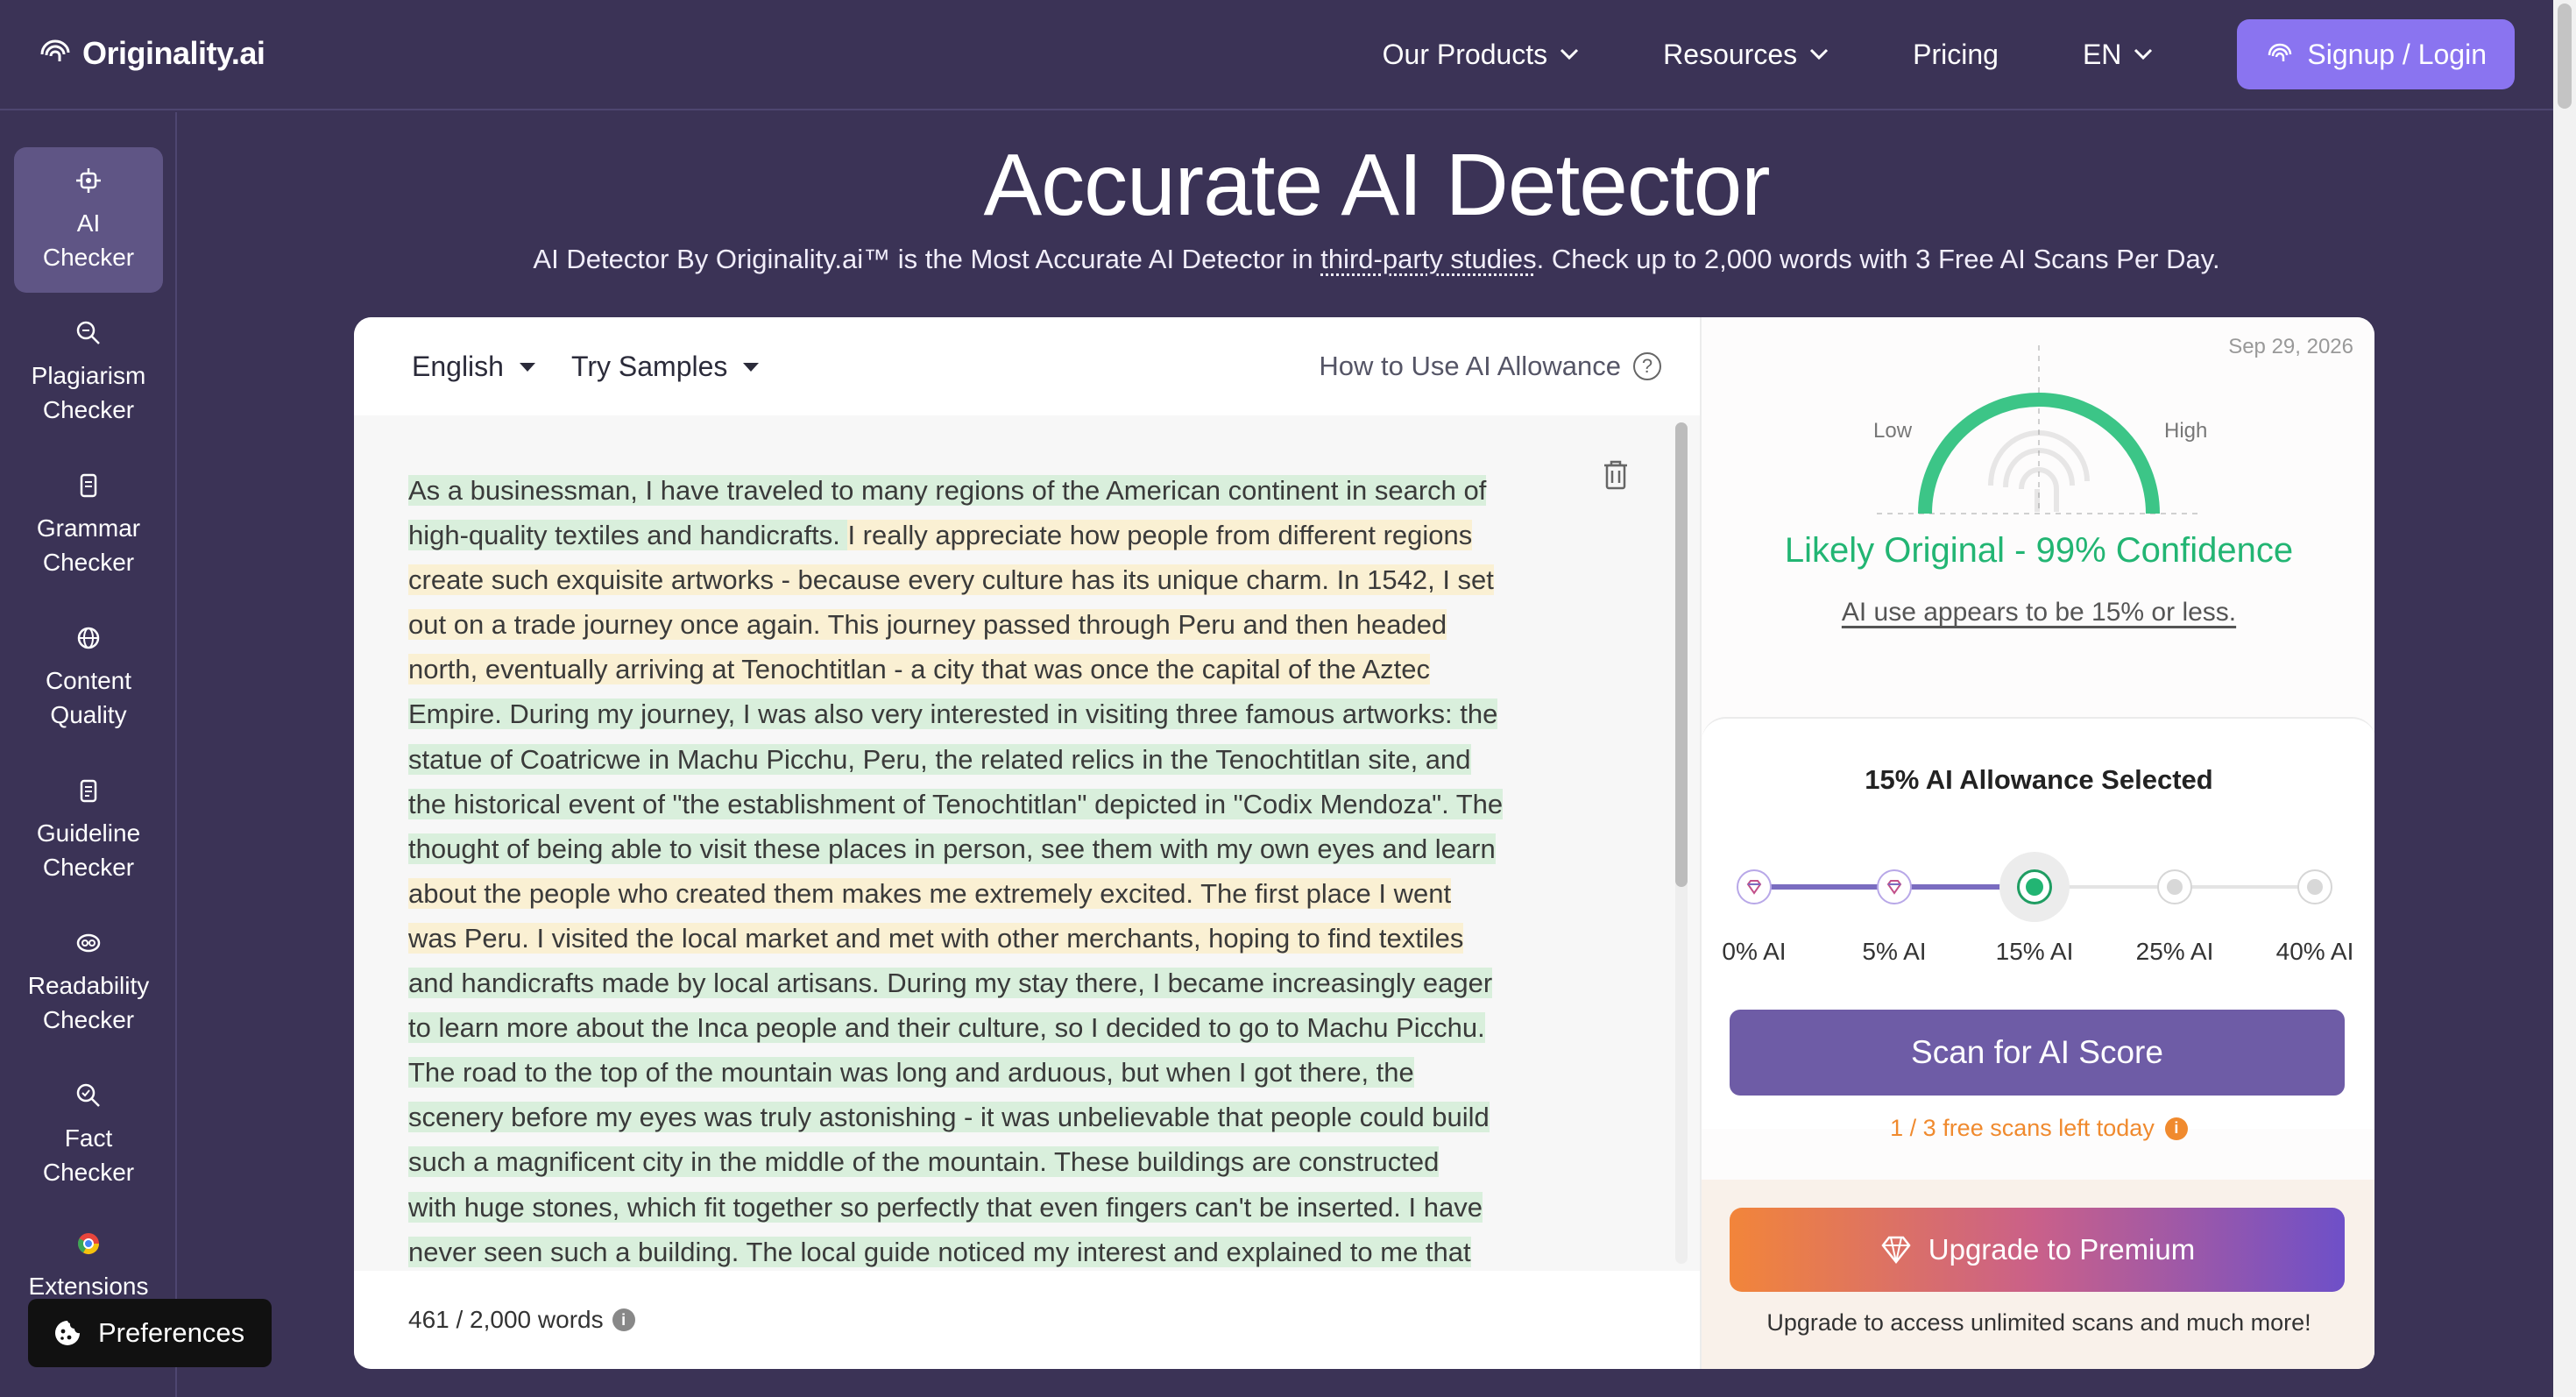 This screenshot has height=1397, width=2576. I want to click on allowance-title: 15% AI Allowance Selected, so click(2039, 780).